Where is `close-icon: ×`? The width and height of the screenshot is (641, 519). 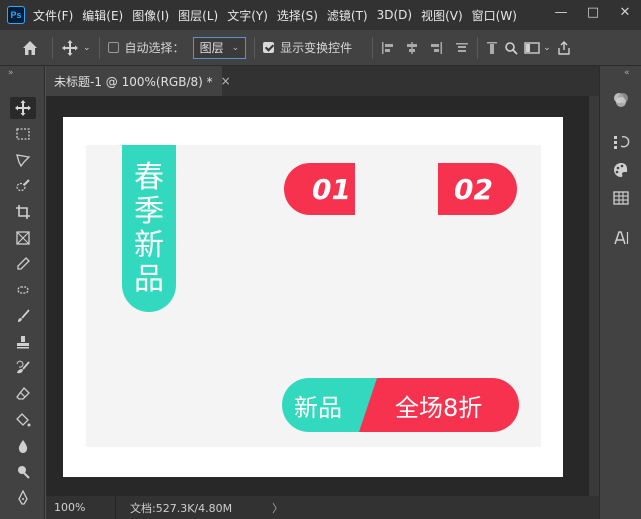
close-icon: × is located at coordinates (226, 81).